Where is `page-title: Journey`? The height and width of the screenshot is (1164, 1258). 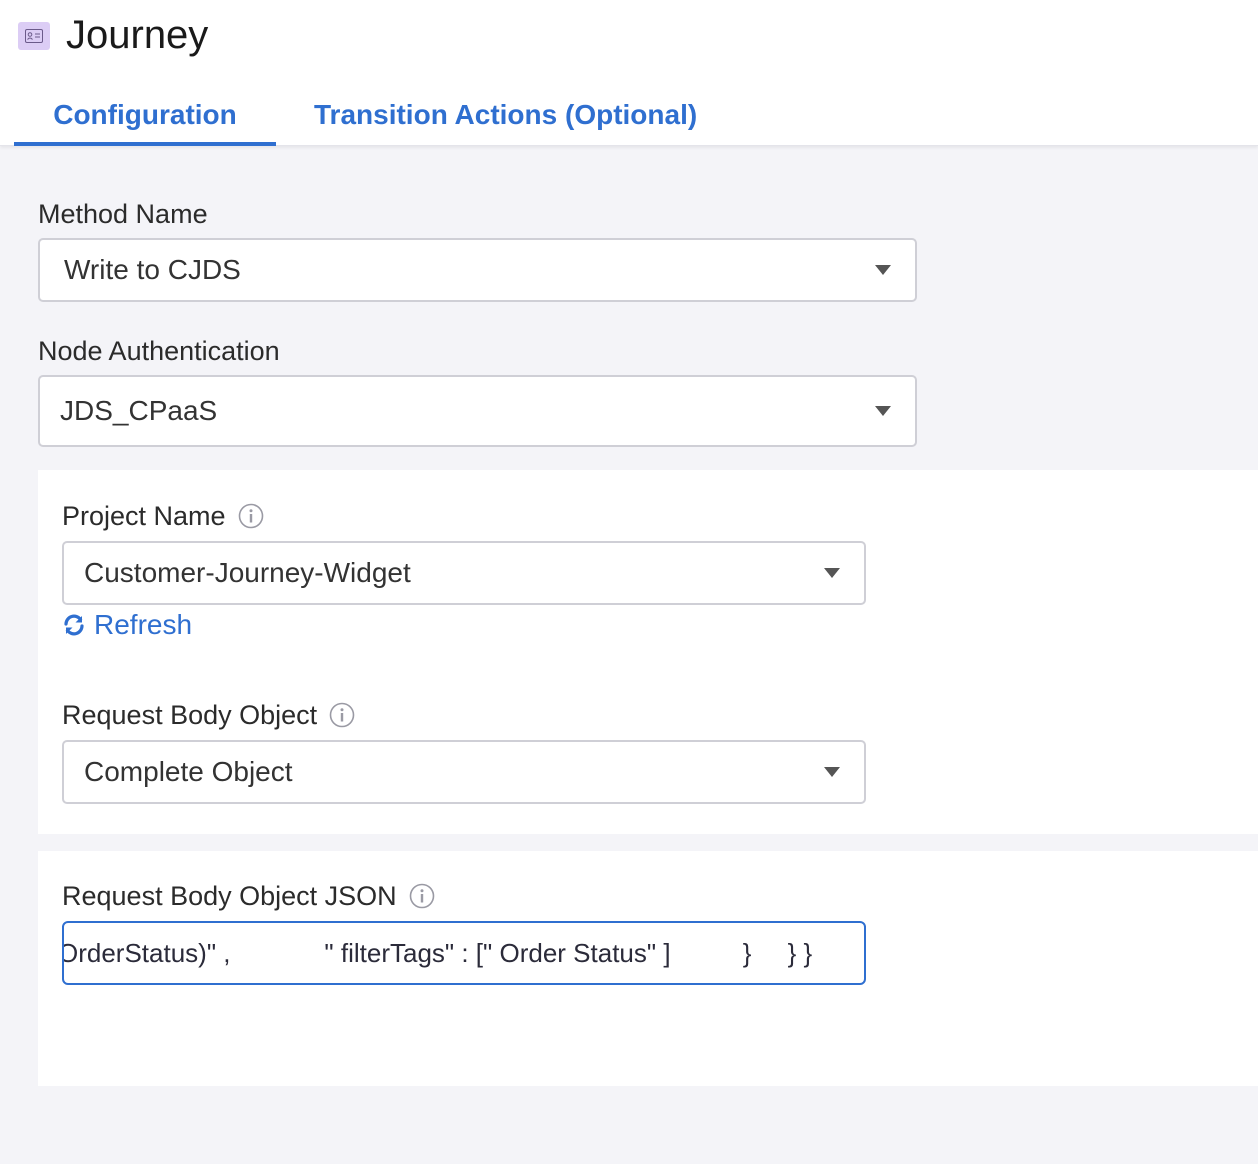
page-title: Journey is located at coordinates (137, 35).